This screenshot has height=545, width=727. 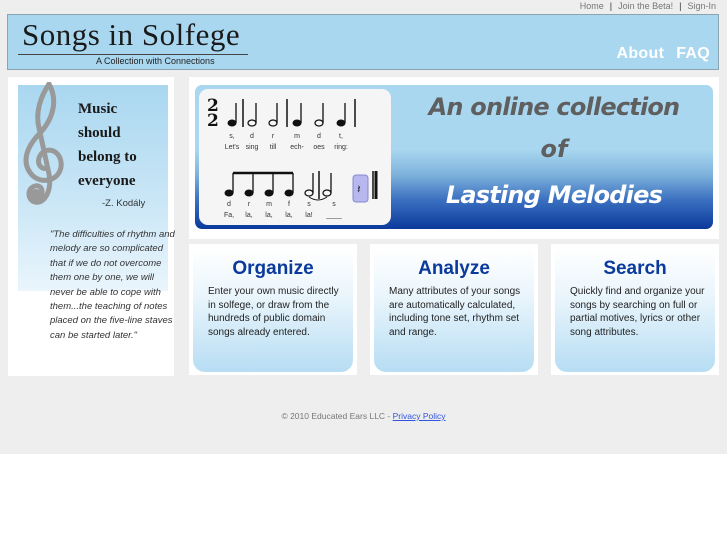 What do you see at coordinates (359, 189) in the screenshot?
I see `quarter-rest-icon: 𝄽` at bounding box center [359, 189].